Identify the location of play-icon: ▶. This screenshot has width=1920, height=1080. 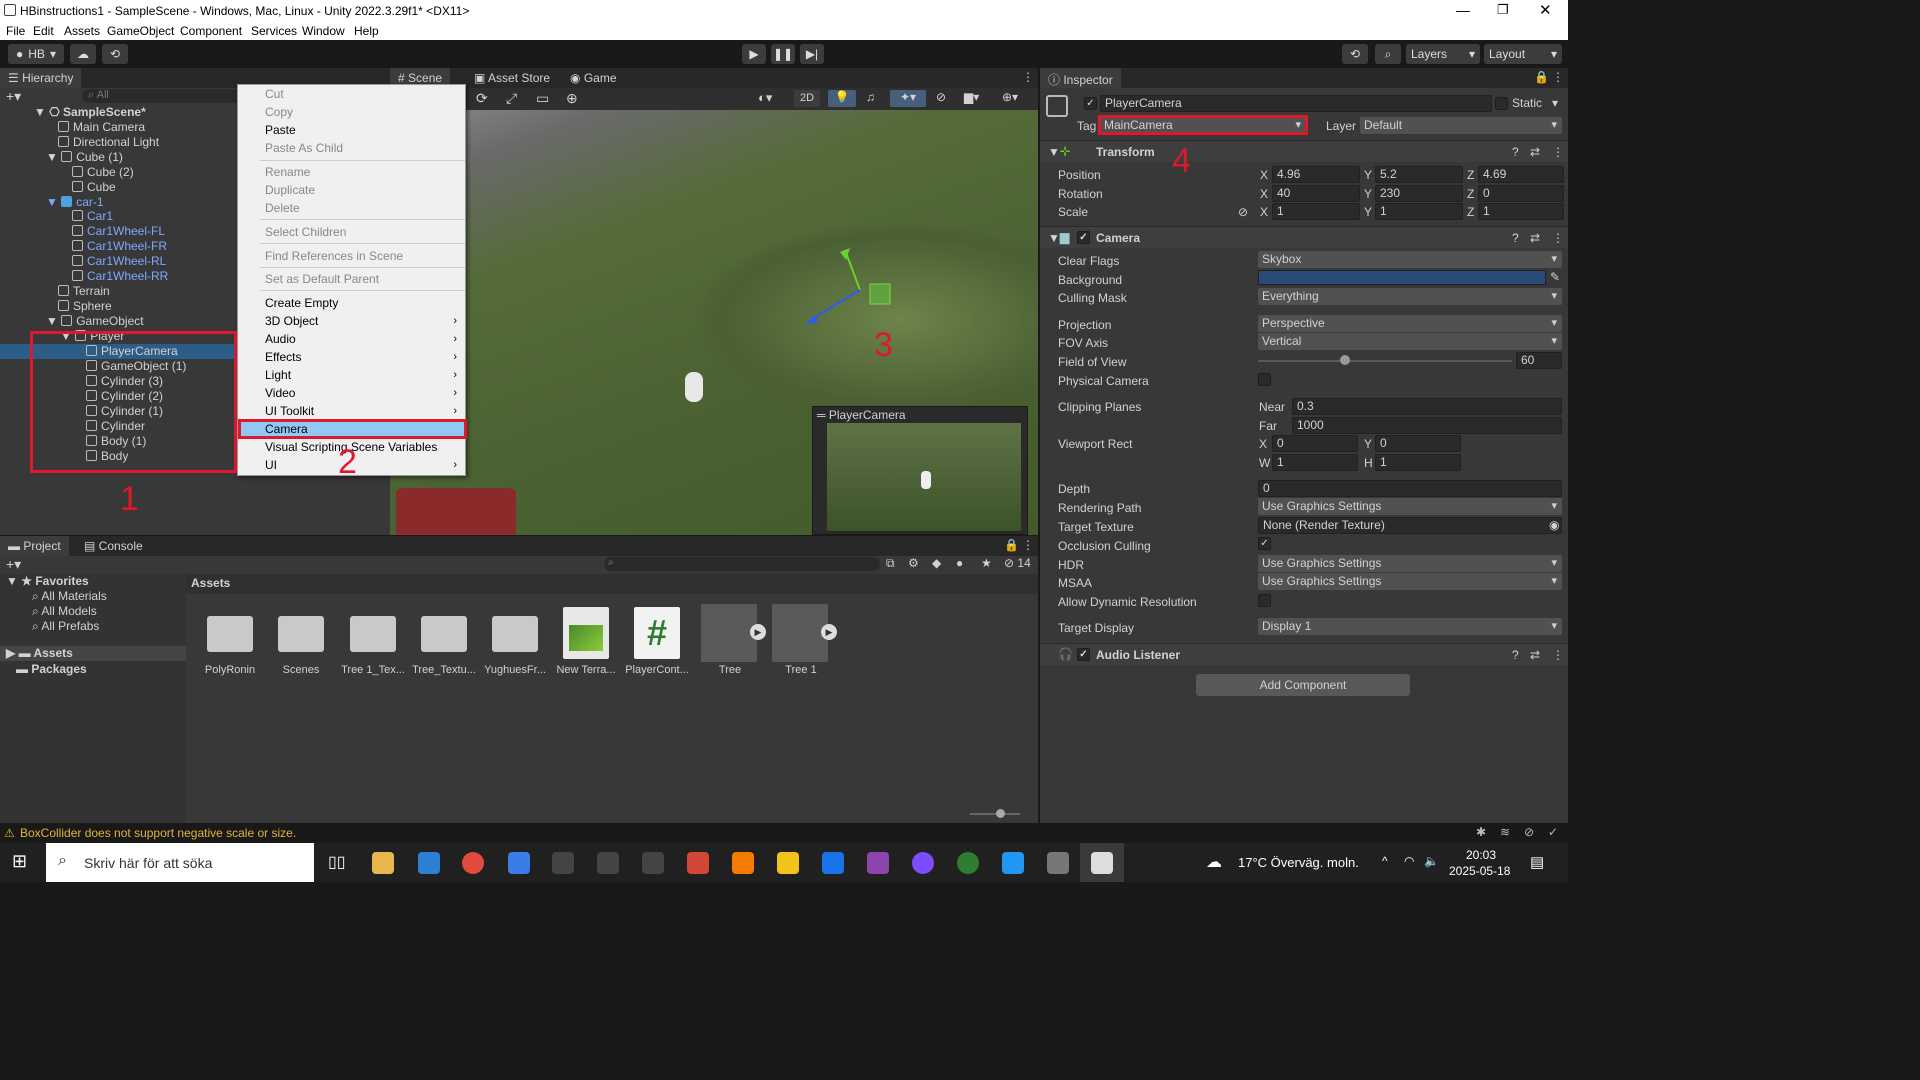
(754, 54).